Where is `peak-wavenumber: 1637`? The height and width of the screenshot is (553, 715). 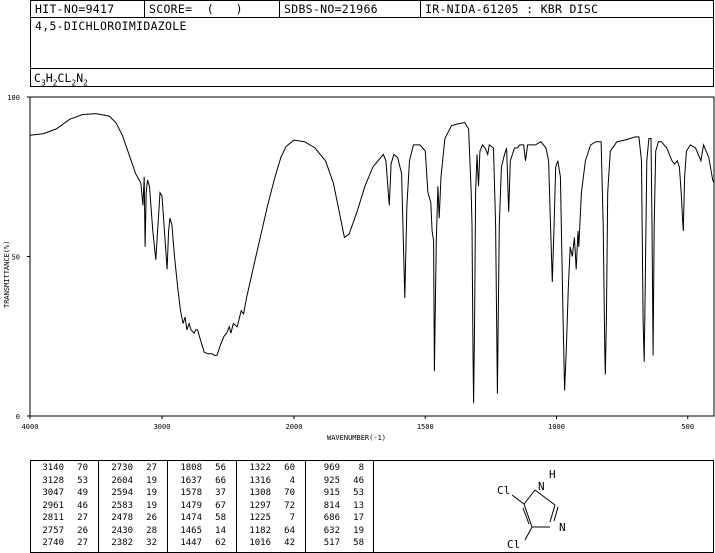
peak-wavenumber: 1637 is located at coordinates (191, 480).